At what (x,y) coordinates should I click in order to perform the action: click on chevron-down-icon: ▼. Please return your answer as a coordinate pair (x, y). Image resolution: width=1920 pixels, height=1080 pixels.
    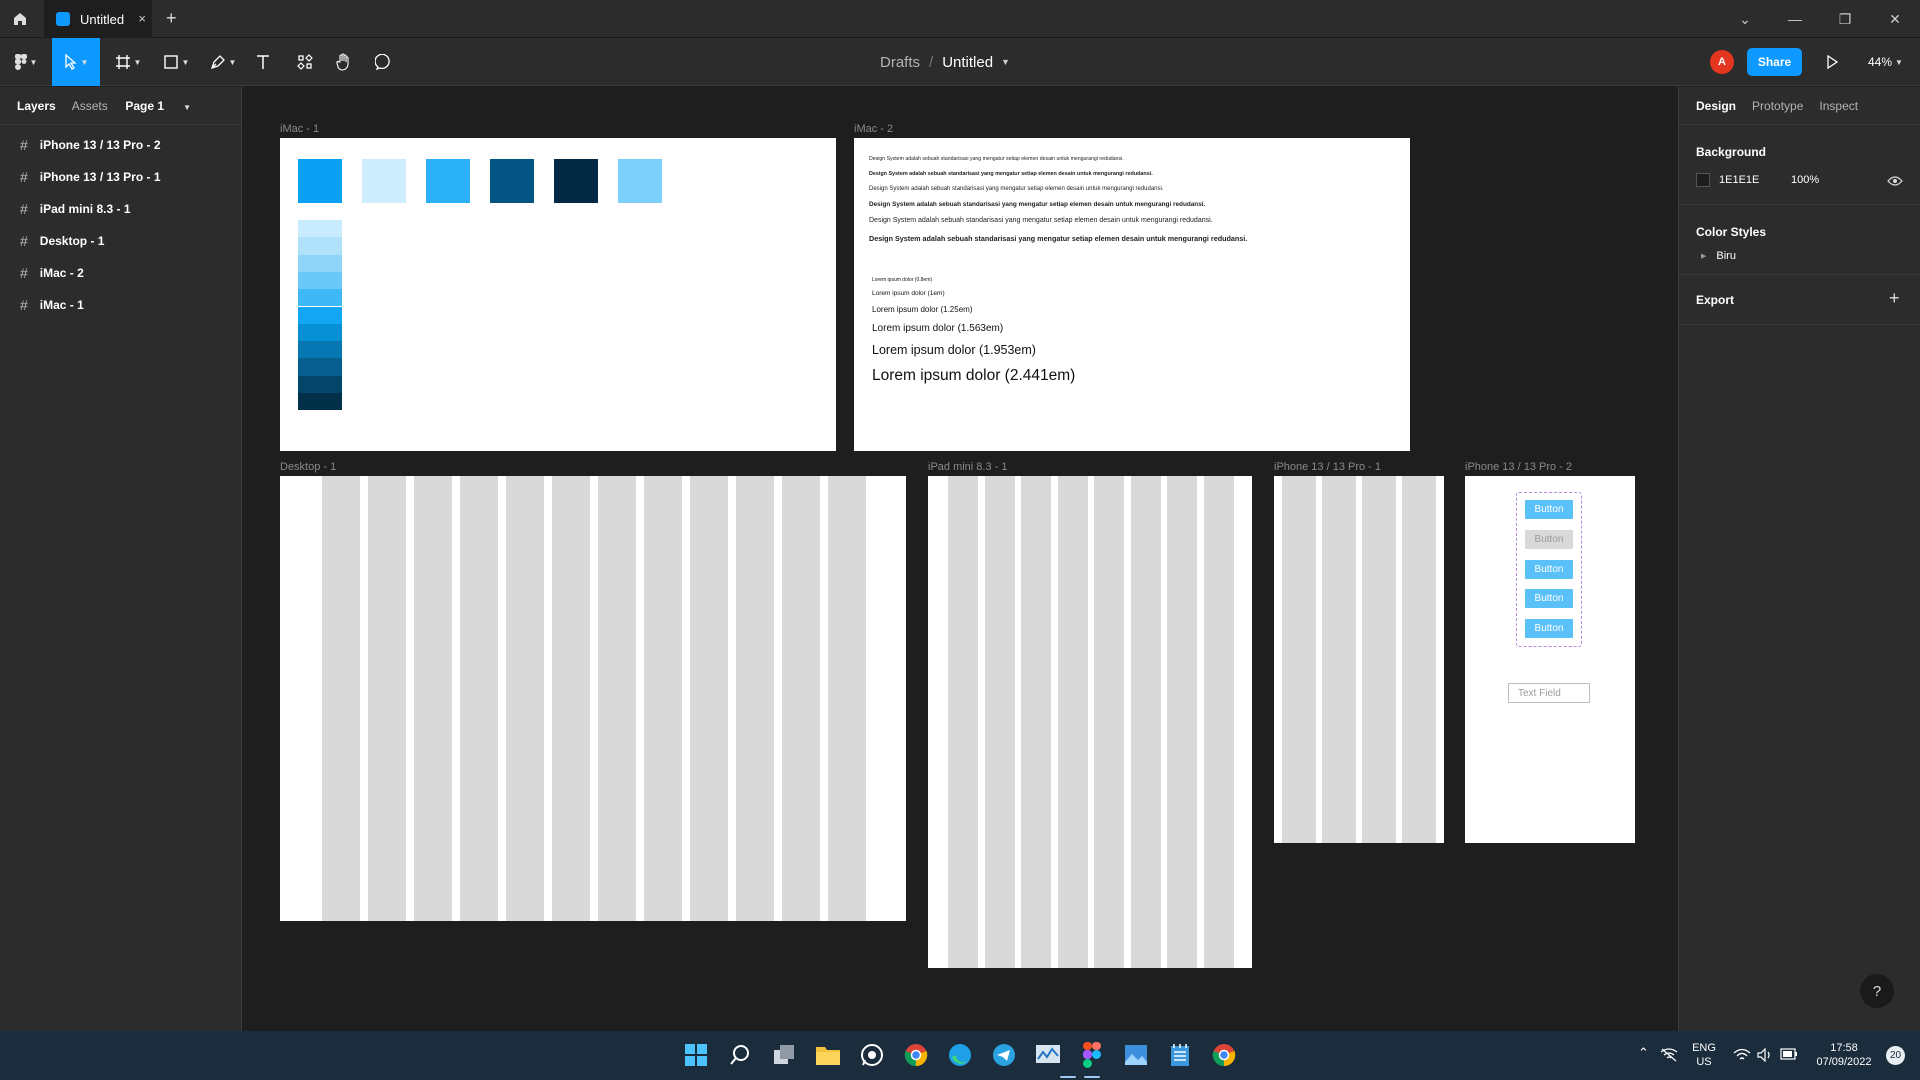
    Looking at the image, I should click on (1005, 62).